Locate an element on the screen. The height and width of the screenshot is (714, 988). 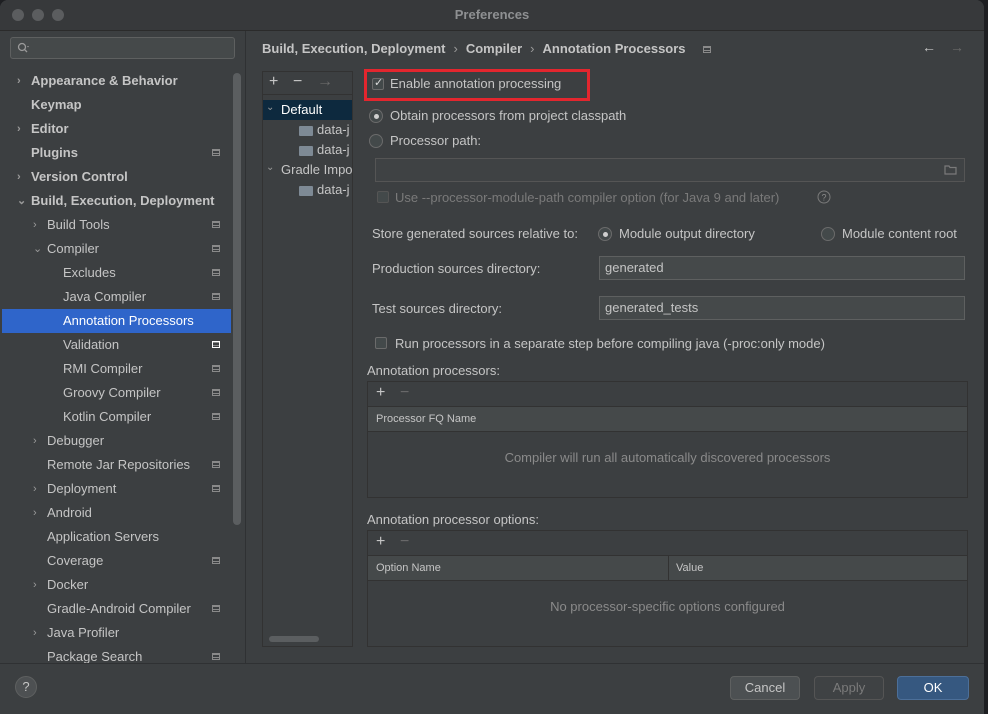
search-icon is located at coordinates (23, 47).